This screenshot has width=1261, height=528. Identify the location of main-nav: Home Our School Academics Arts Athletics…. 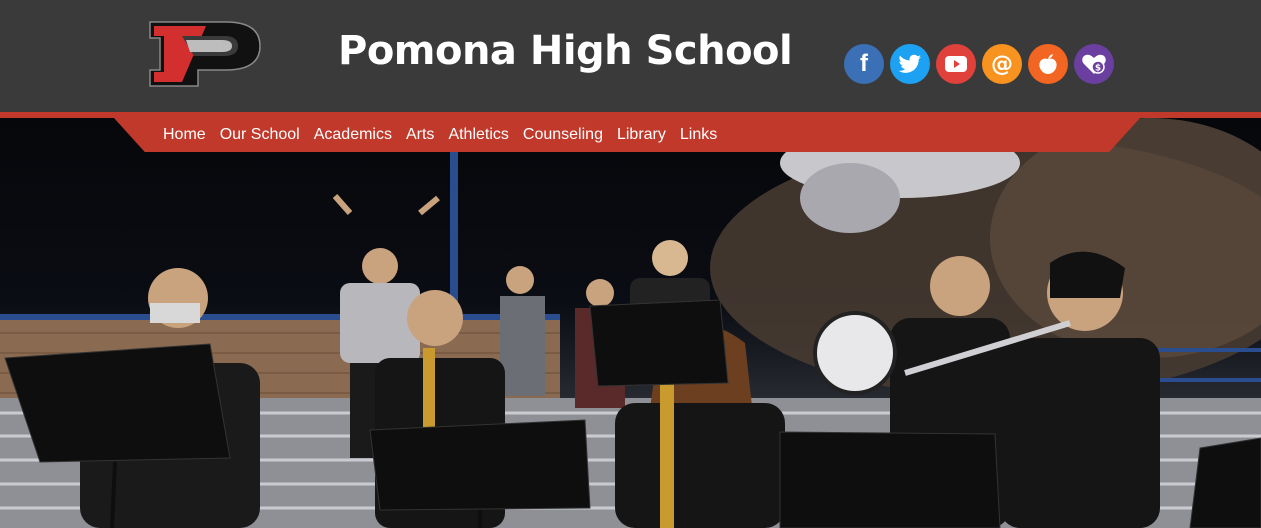
(443, 135).